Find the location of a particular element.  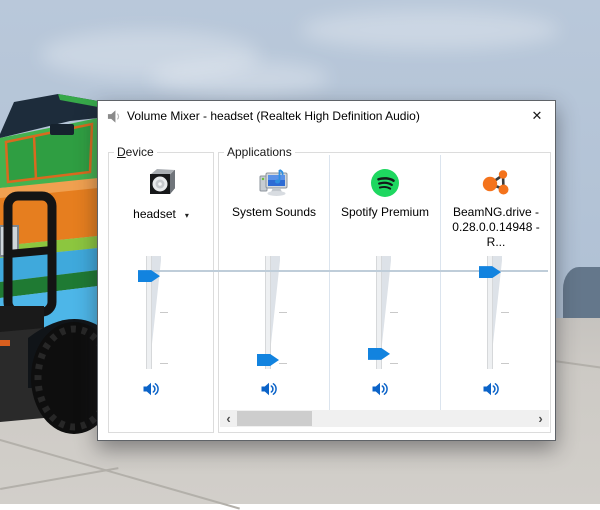

scroll-left-button: ‹ is located at coordinates (228, 418).